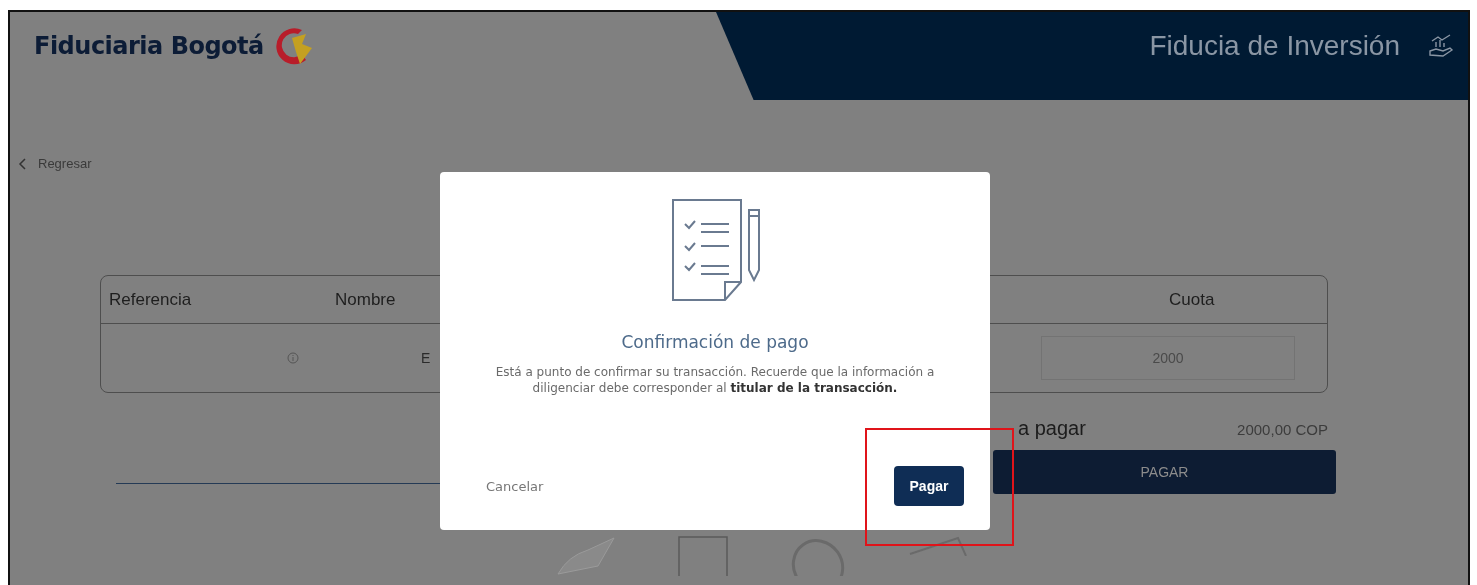  What do you see at coordinates (22, 163) in the screenshot?
I see `chevron-left-icon` at bounding box center [22, 163].